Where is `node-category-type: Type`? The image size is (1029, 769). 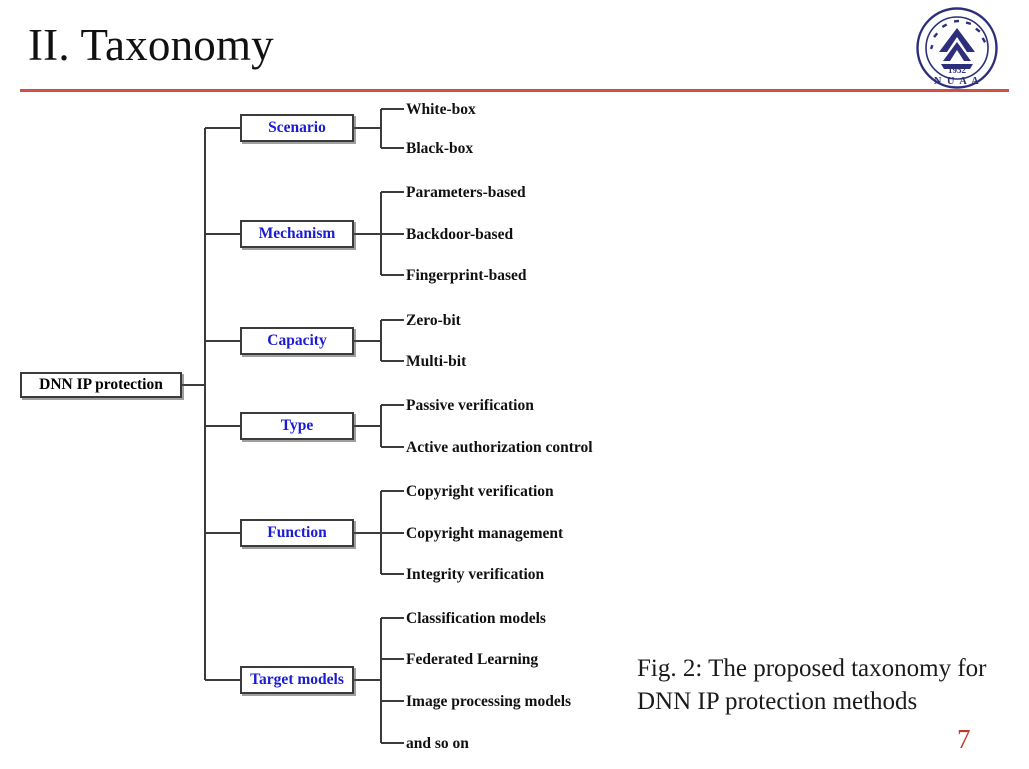
node-category-type: Type is located at coordinates (297, 426).